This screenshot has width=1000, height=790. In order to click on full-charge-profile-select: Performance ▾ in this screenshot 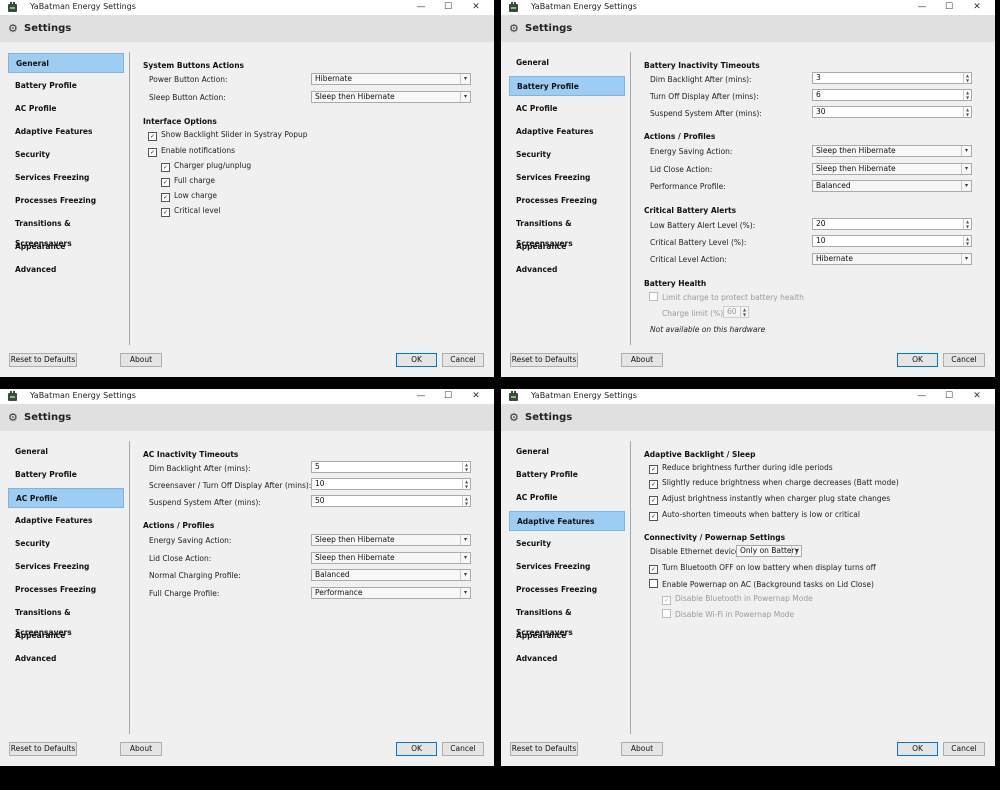, I will do `click(391, 593)`.